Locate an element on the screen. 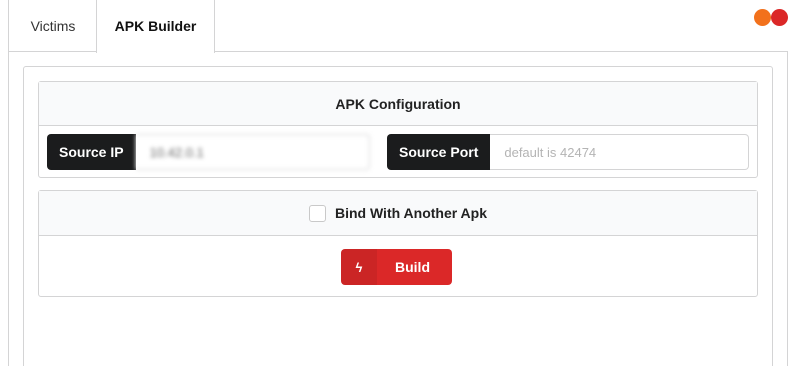 Image resolution: width=796 pixels, height=366 pixels. bind-row: Bind With Another Apk is located at coordinates (398, 213).